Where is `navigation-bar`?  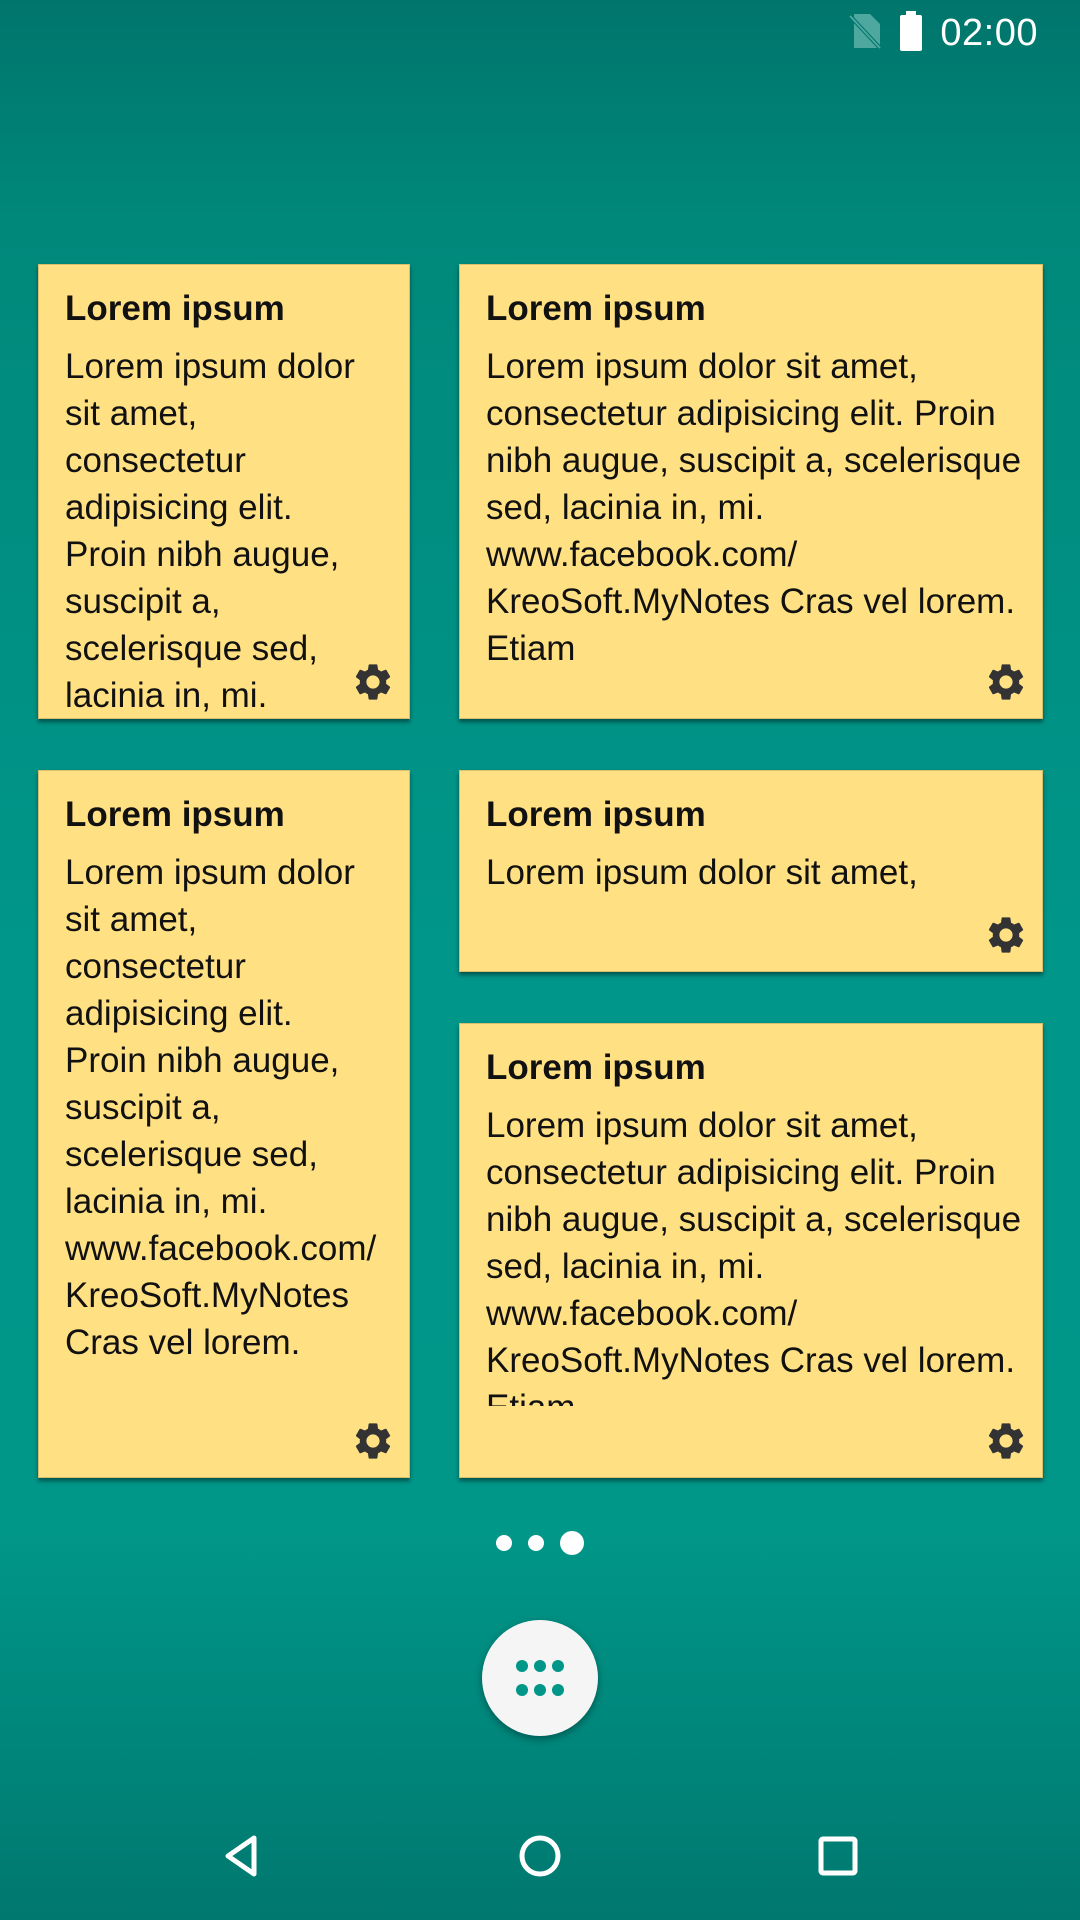 navigation-bar is located at coordinates (540, 1855).